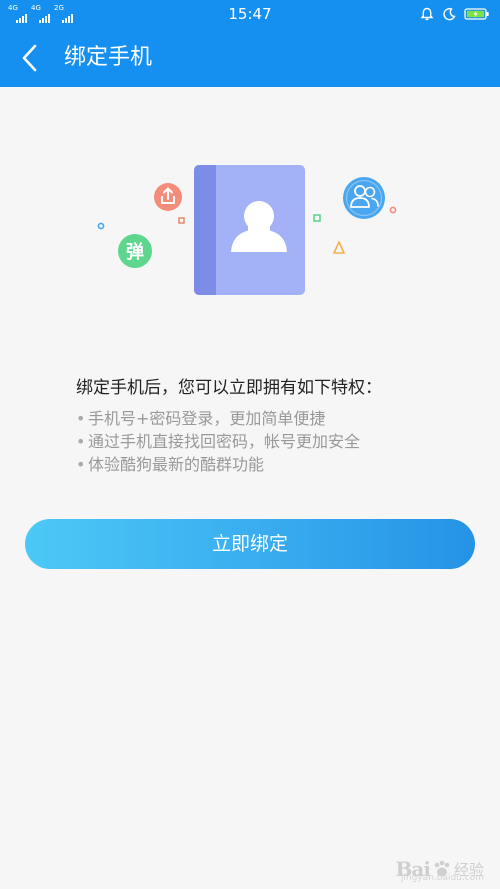 This screenshot has height=889, width=500. What do you see at coordinates (442, 878) in the screenshot?
I see `watermark-url: jingyan.baidu.com` at bounding box center [442, 878].